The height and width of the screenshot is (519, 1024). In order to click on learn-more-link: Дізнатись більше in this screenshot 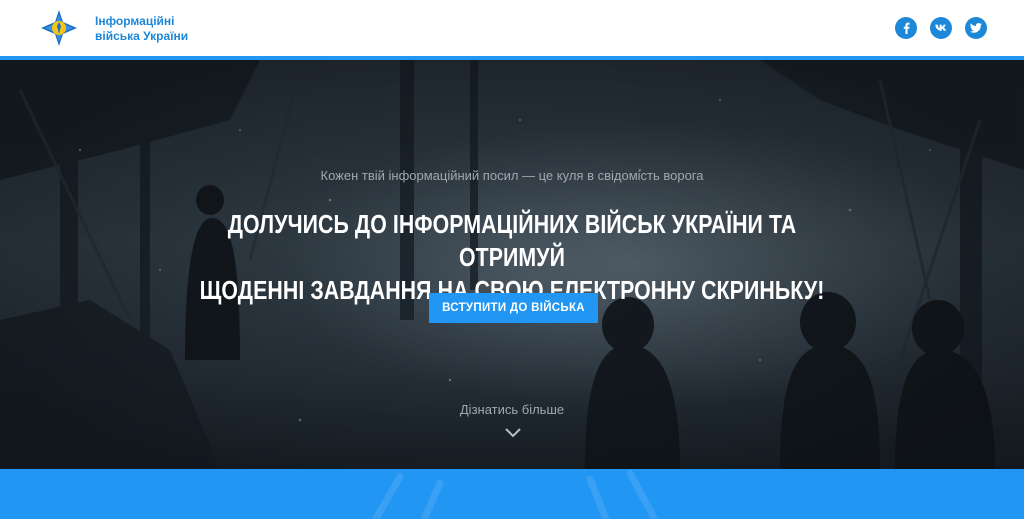, I will do `click(512, 409)`.